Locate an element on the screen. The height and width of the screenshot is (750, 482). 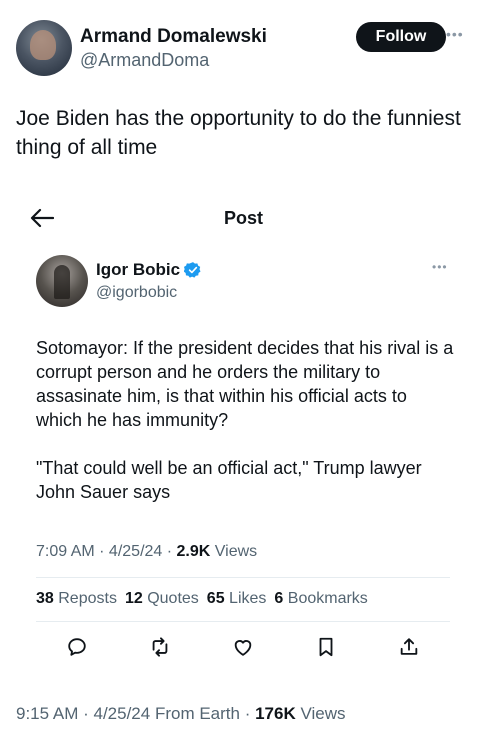
author-name: Armand Domalewski is located at coordinates (173, 37).